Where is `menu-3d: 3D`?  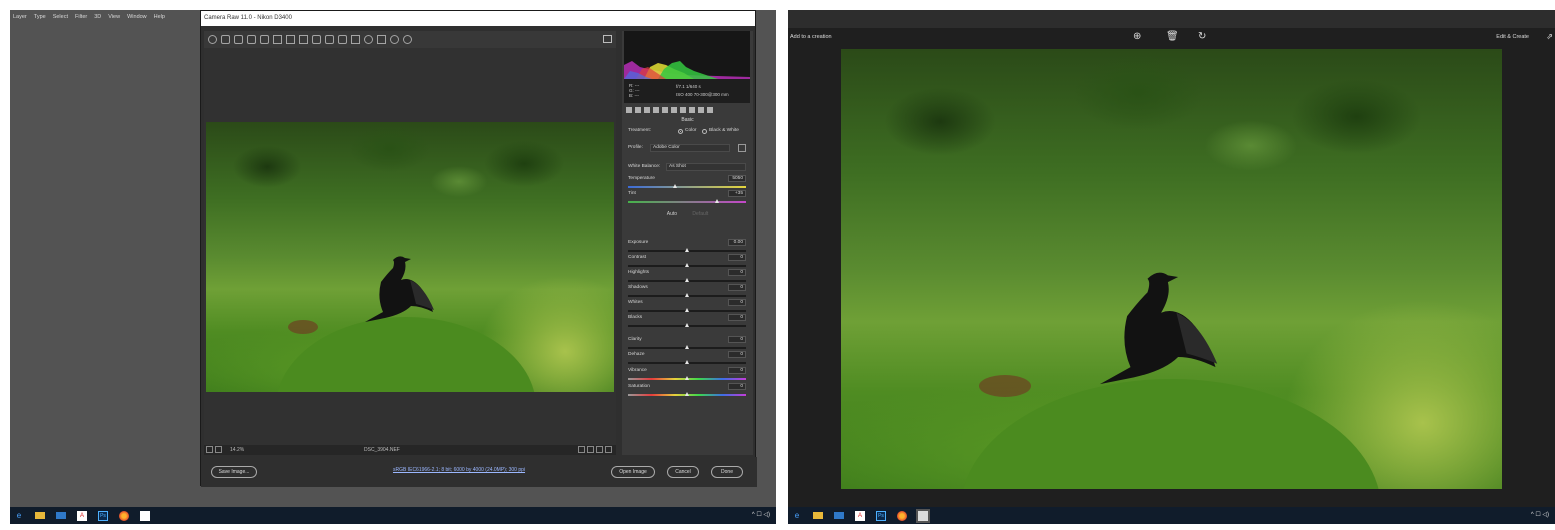
menu-3d: 3D is located at coordinates (97, 17).